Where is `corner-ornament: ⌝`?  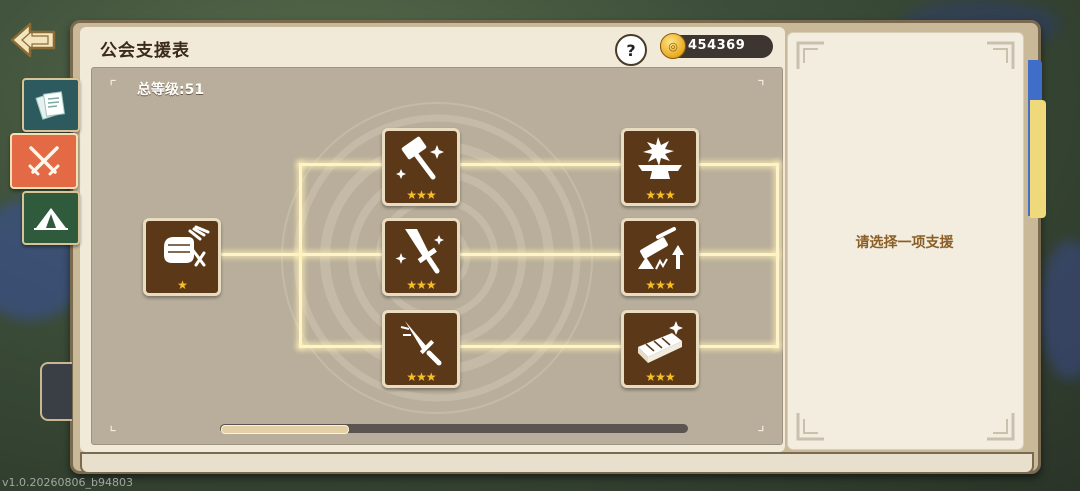 corner-ornament: ⌝ is located at coordinates (761, 86).